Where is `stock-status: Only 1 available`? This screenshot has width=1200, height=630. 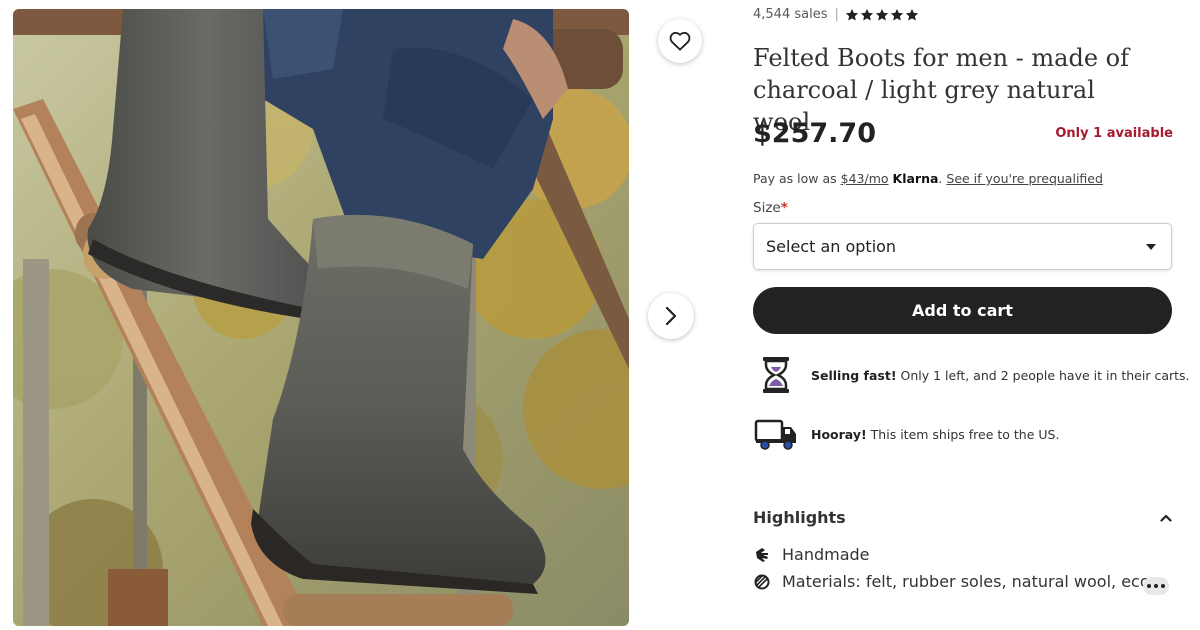 stock-status: Only 1 available is located at coordinates (1114, 133).